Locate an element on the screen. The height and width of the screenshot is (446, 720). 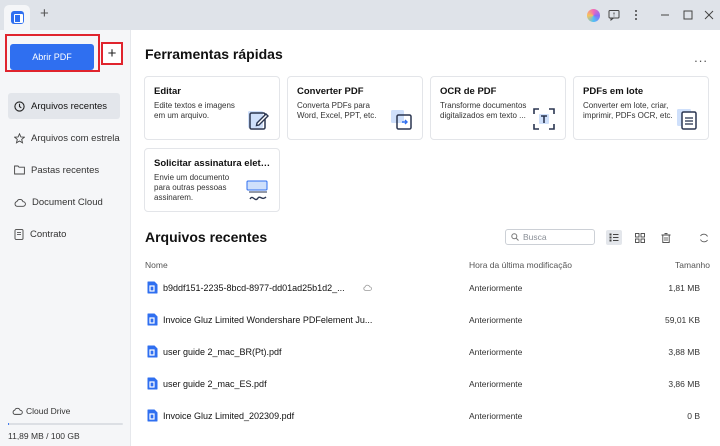
search-input is located at coordinates (558, 237).